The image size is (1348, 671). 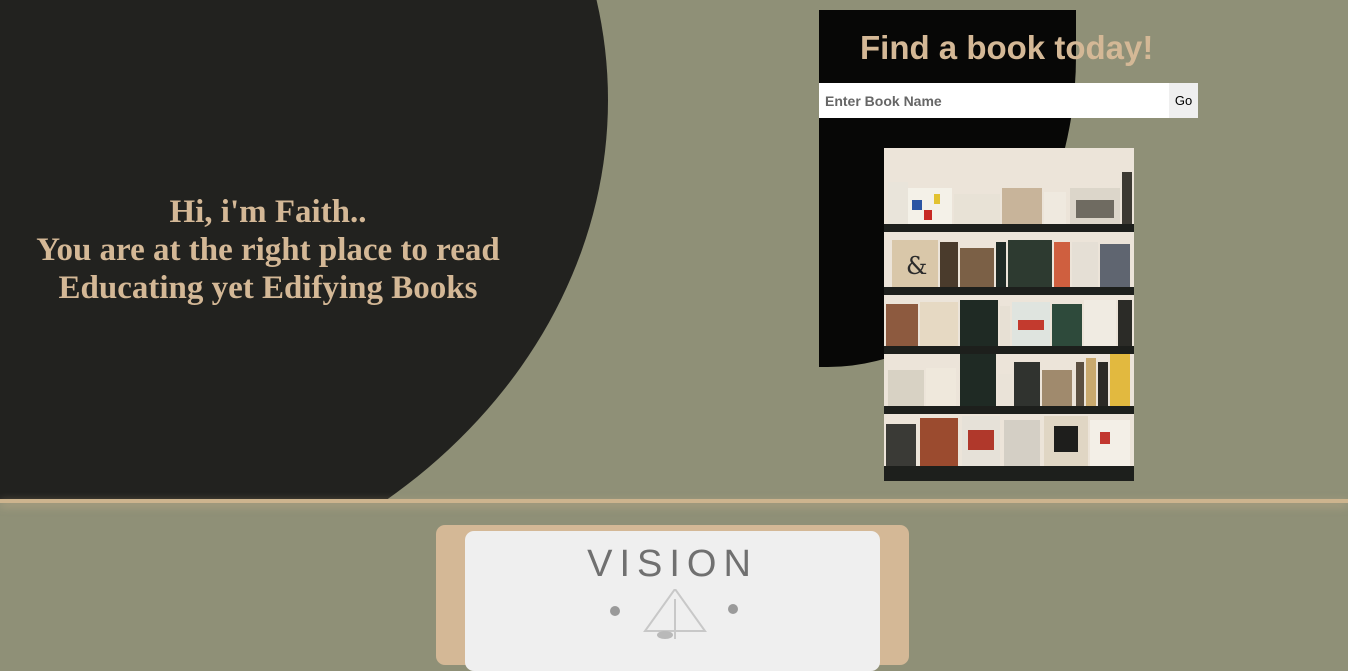 I want to click on vision-card: VISION, so click(x=672, y=598).